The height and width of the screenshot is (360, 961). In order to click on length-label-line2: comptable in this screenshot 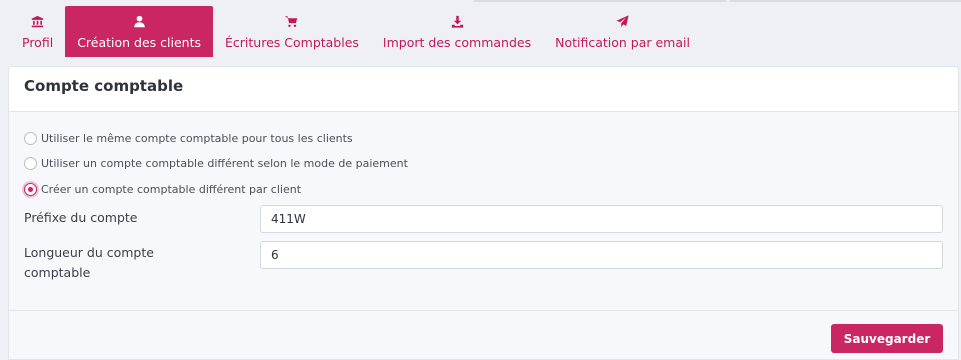, I will do `click(57, 272)`.